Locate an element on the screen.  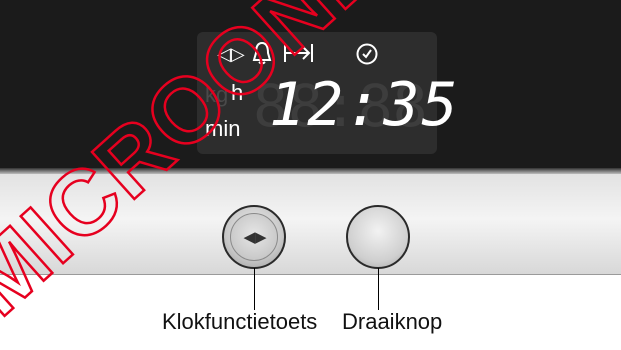
lcd-display: ◁▷ kg h min 88:88 12:35 is located at coordinates (327, 93).